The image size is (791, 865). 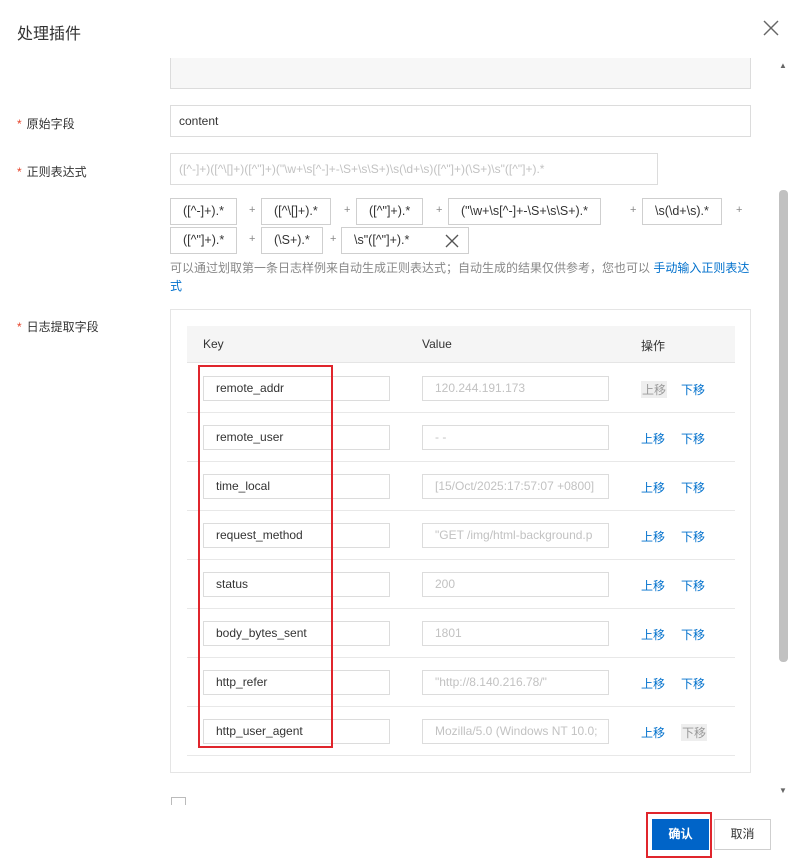 What do you see at coordinates (178, 801) in the screenshot?
I see `cut-off-checkbox` at bounding box center [178, 801].